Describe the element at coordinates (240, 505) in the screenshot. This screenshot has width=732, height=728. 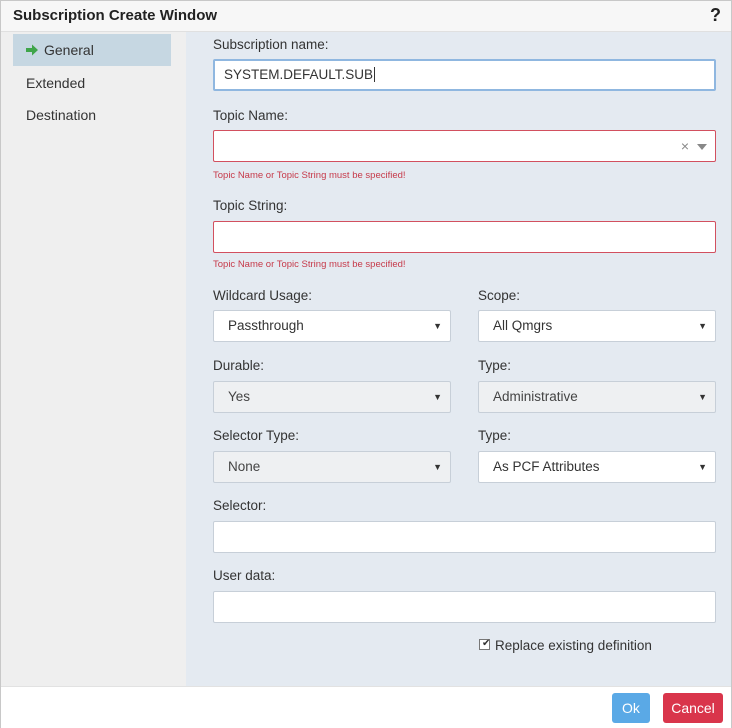
I see `selector-label: Selector:` at that location.